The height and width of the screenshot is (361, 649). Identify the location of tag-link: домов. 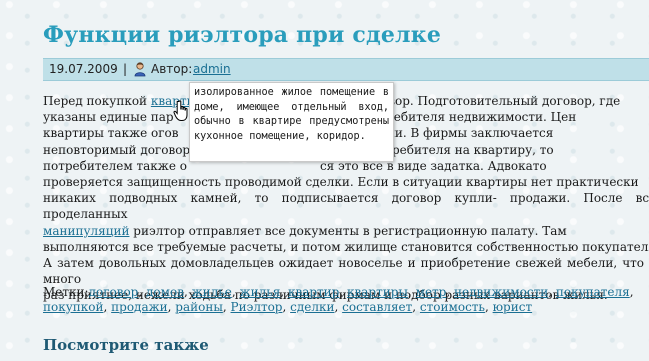
(165, 292).